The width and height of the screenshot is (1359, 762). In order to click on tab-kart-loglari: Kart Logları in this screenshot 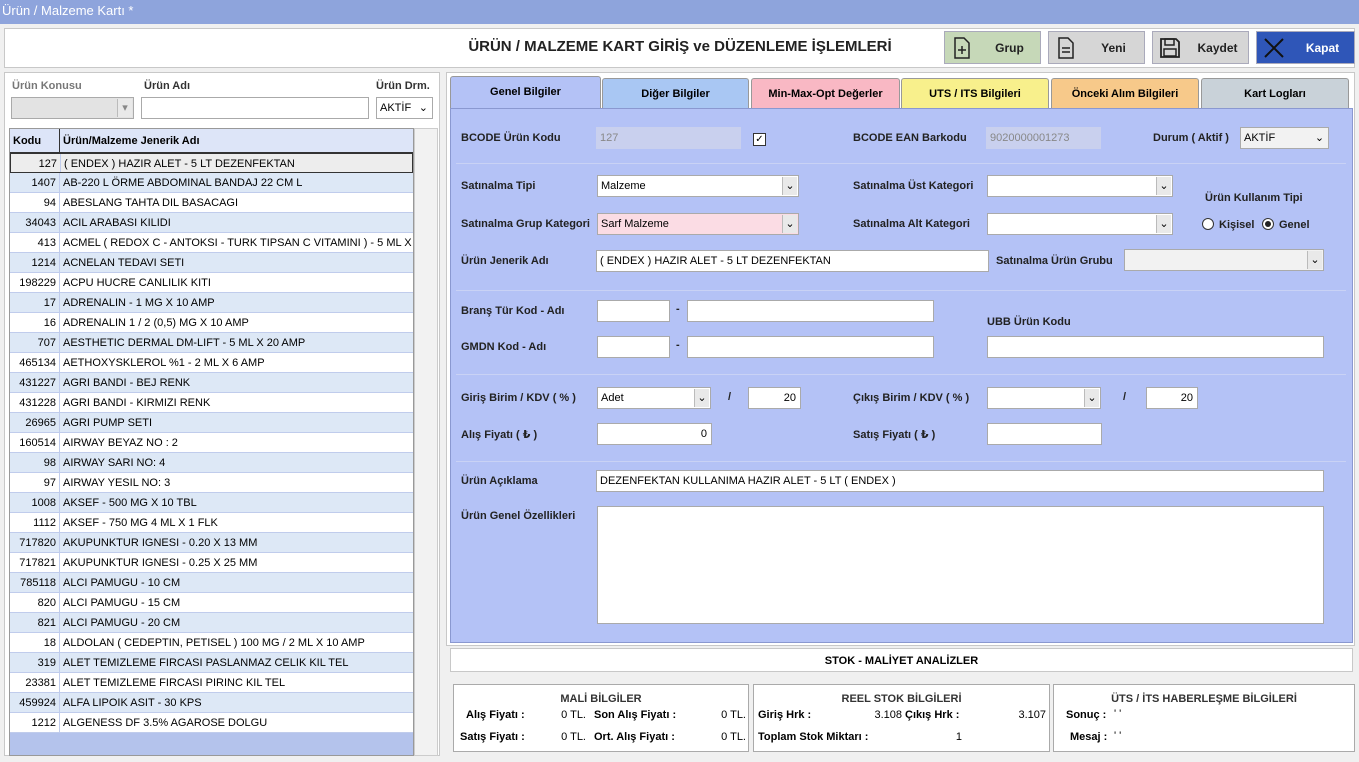, I will do `click(1275, 93)`.